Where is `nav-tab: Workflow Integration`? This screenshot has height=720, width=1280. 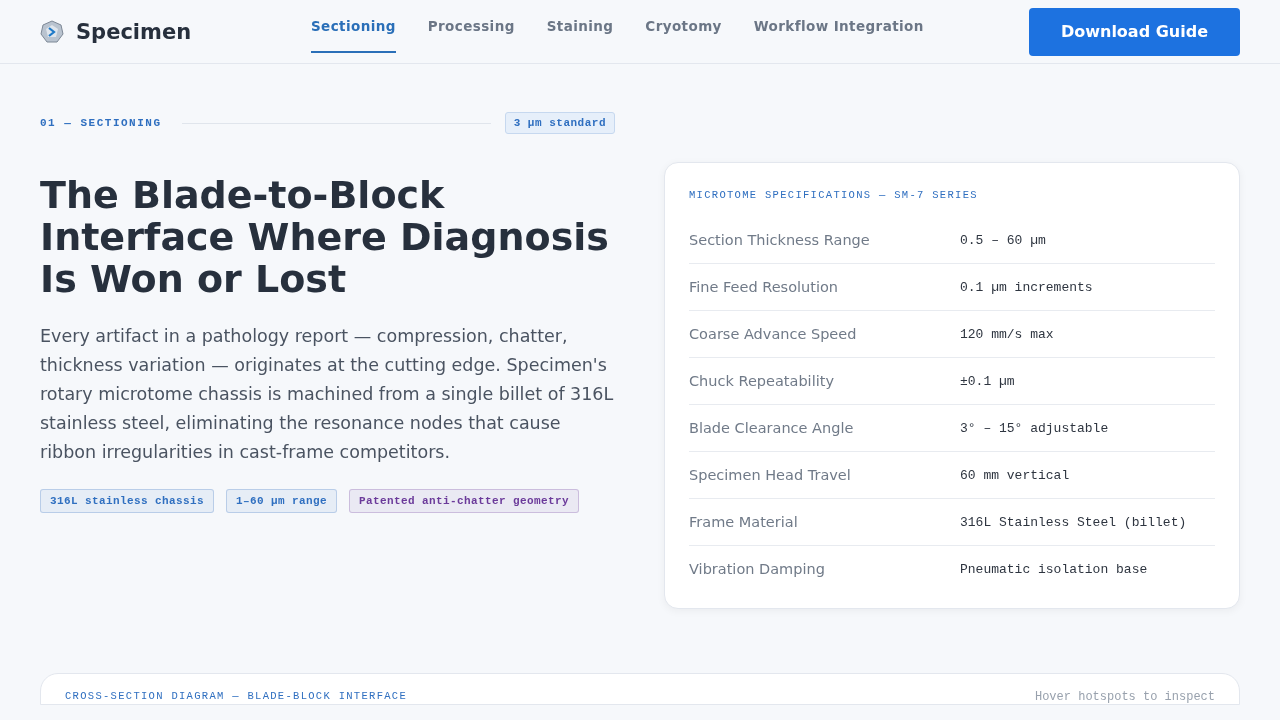 nav-tab: Workflow Integration is located at coordinates (838, 27).